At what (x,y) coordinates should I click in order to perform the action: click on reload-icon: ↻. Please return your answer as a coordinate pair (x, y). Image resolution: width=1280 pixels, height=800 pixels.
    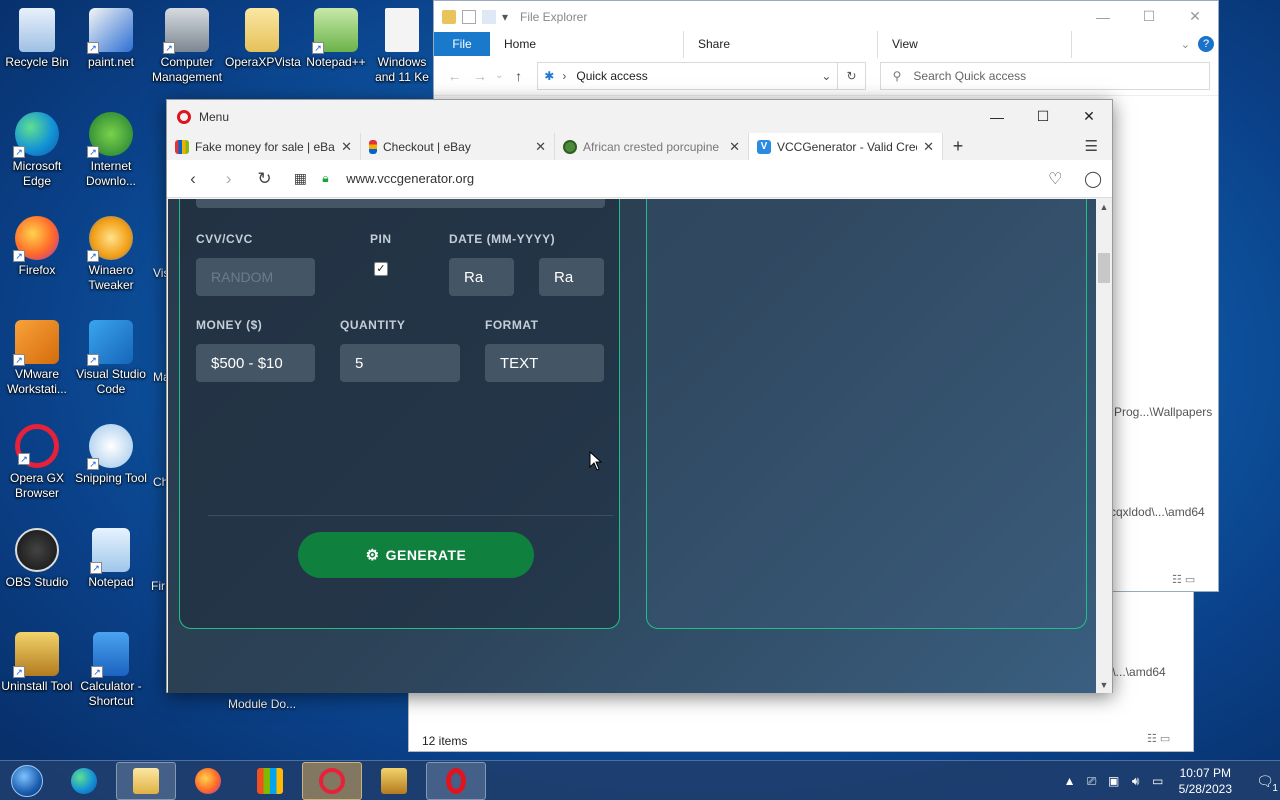
    Looking at the image, I should click on (265, 179).